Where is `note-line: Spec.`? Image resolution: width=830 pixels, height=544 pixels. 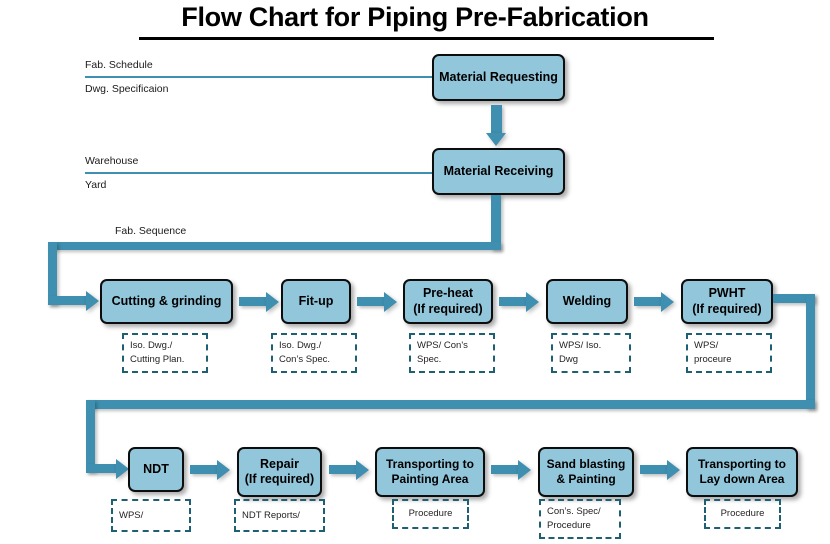 note-line: Spec. is located at coordinates (429, 359).